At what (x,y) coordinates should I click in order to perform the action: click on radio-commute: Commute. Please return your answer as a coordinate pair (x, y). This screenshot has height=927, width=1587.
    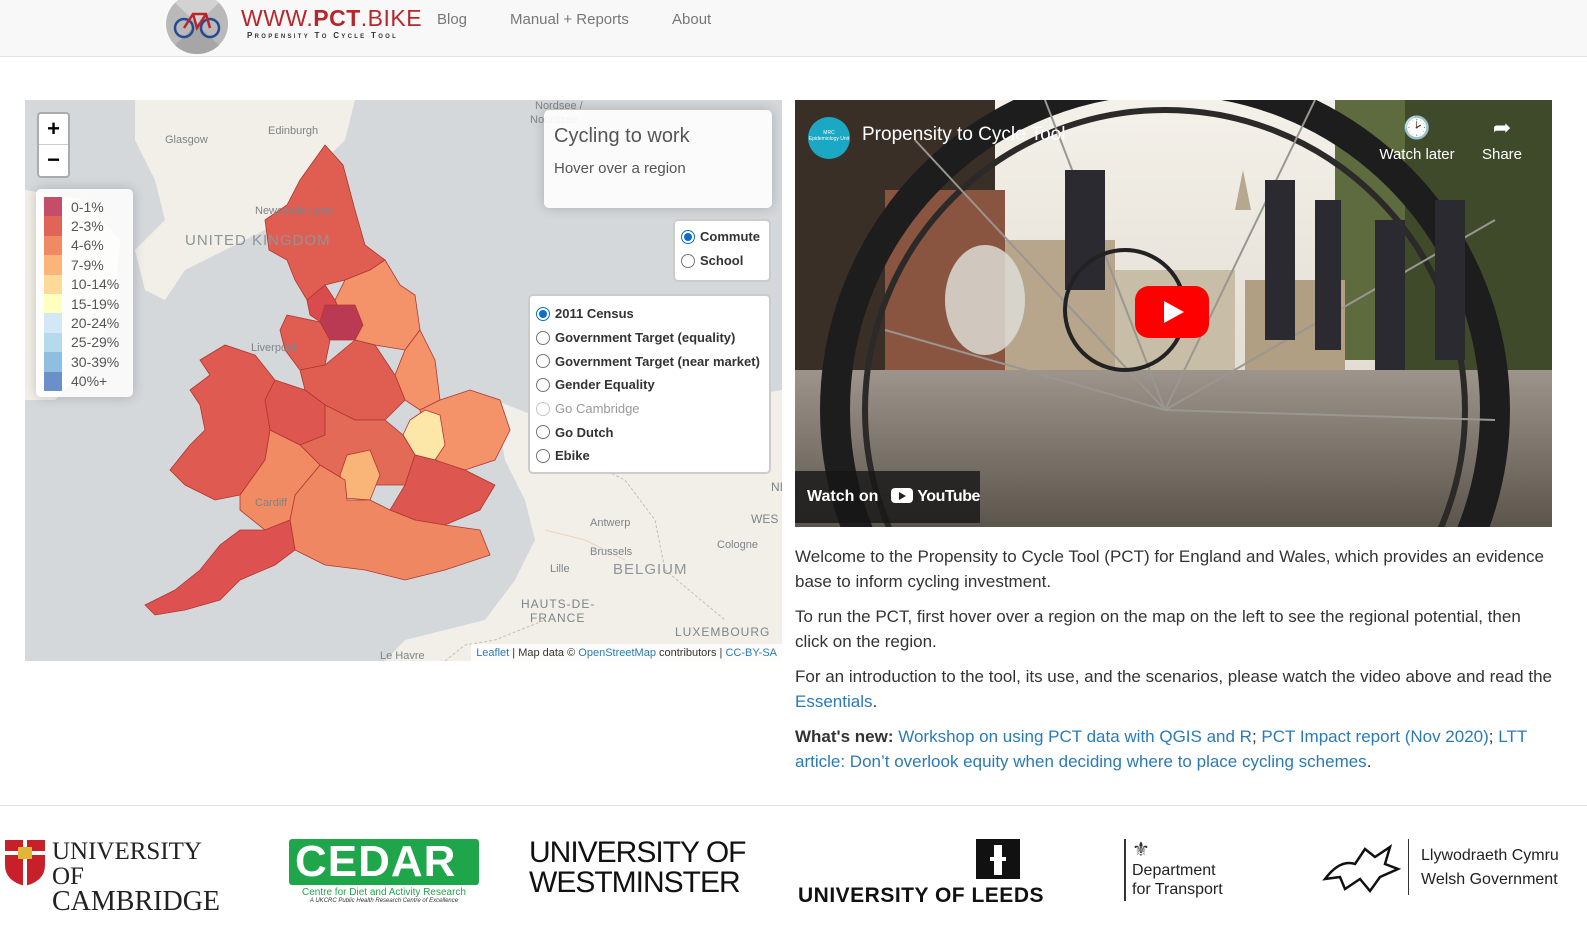
    Looking at the image, I should click on (722, 237).